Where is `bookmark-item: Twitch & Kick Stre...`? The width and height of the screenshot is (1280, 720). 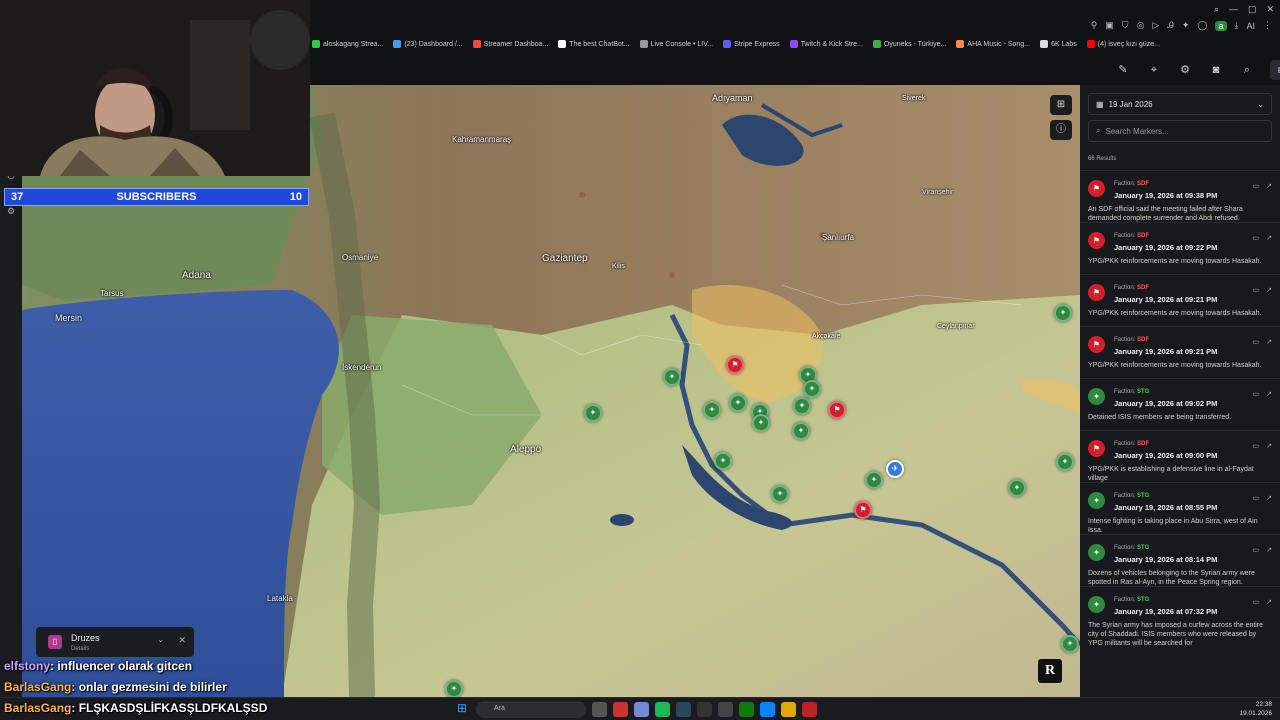
bookmark-item: Twitch & Kick Stre... is located at coordinates (826, 44).